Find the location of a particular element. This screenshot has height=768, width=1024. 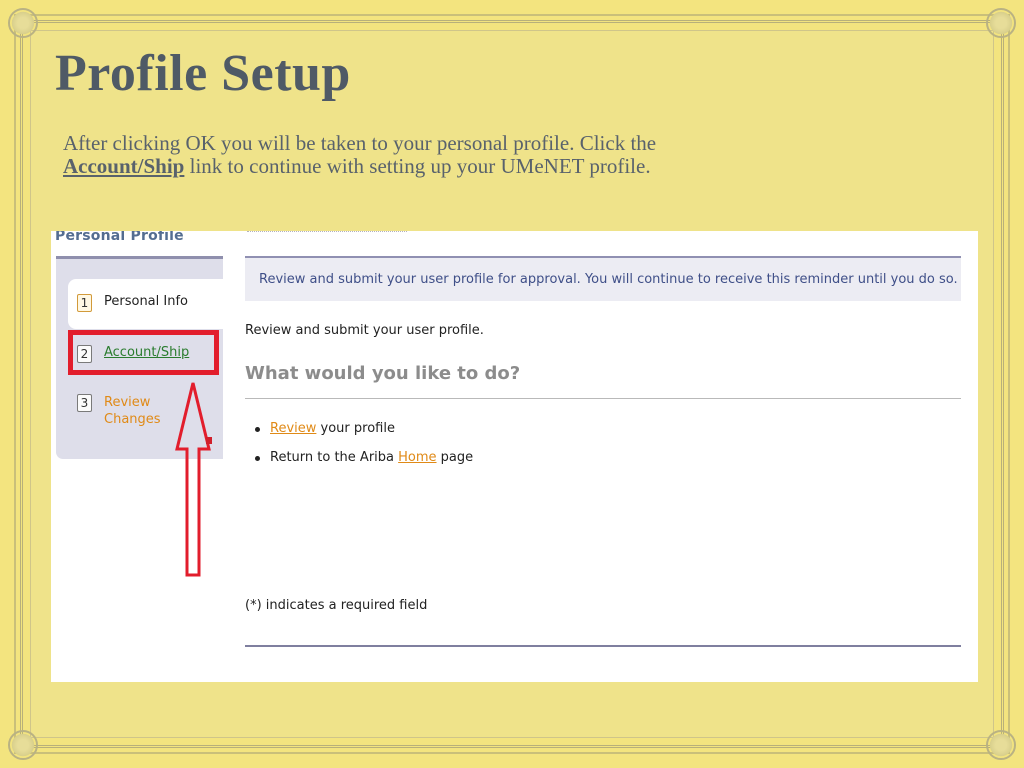

option-review-text: Review your profile is located at coordinates (332, 428).